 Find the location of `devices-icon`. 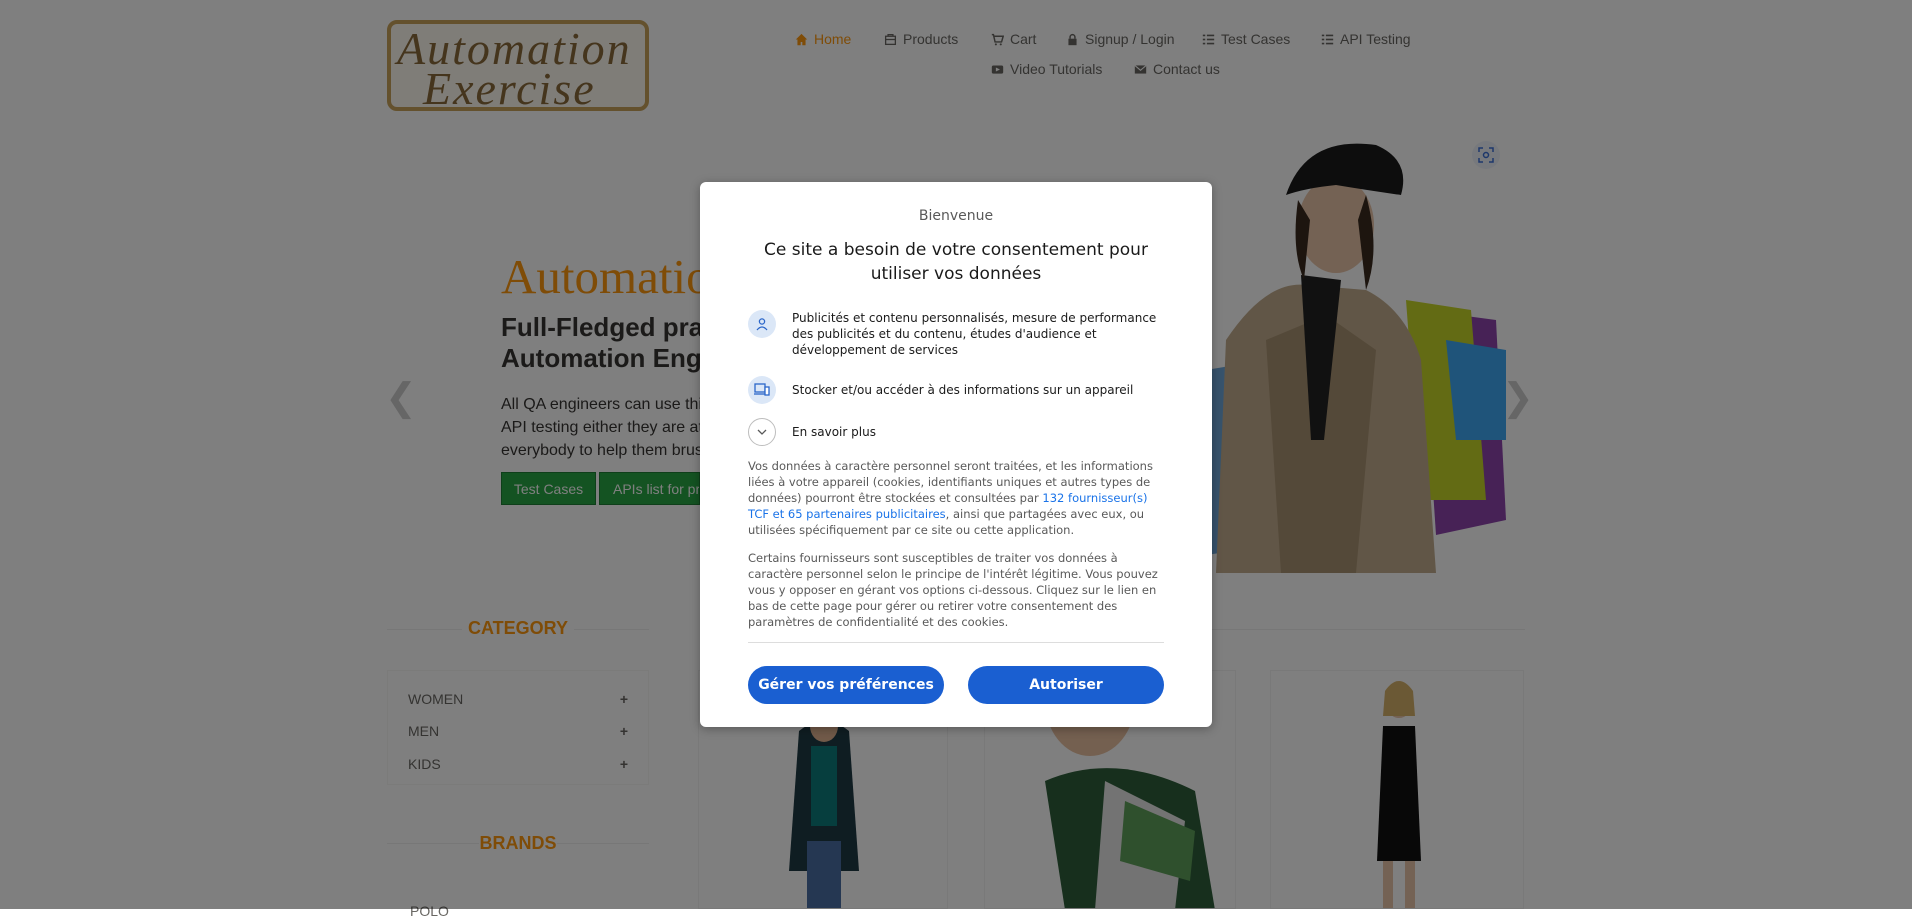

devices-icon is located at coordinates (762, 390).